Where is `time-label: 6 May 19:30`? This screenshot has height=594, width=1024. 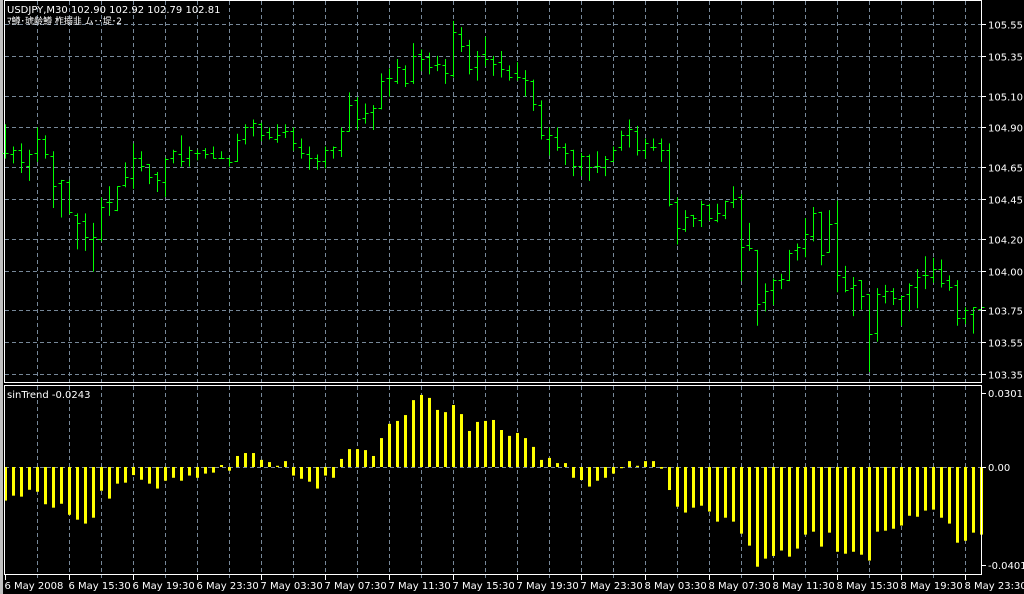 time-label: 6 May 19:30 is located at coordinates (164, 586).